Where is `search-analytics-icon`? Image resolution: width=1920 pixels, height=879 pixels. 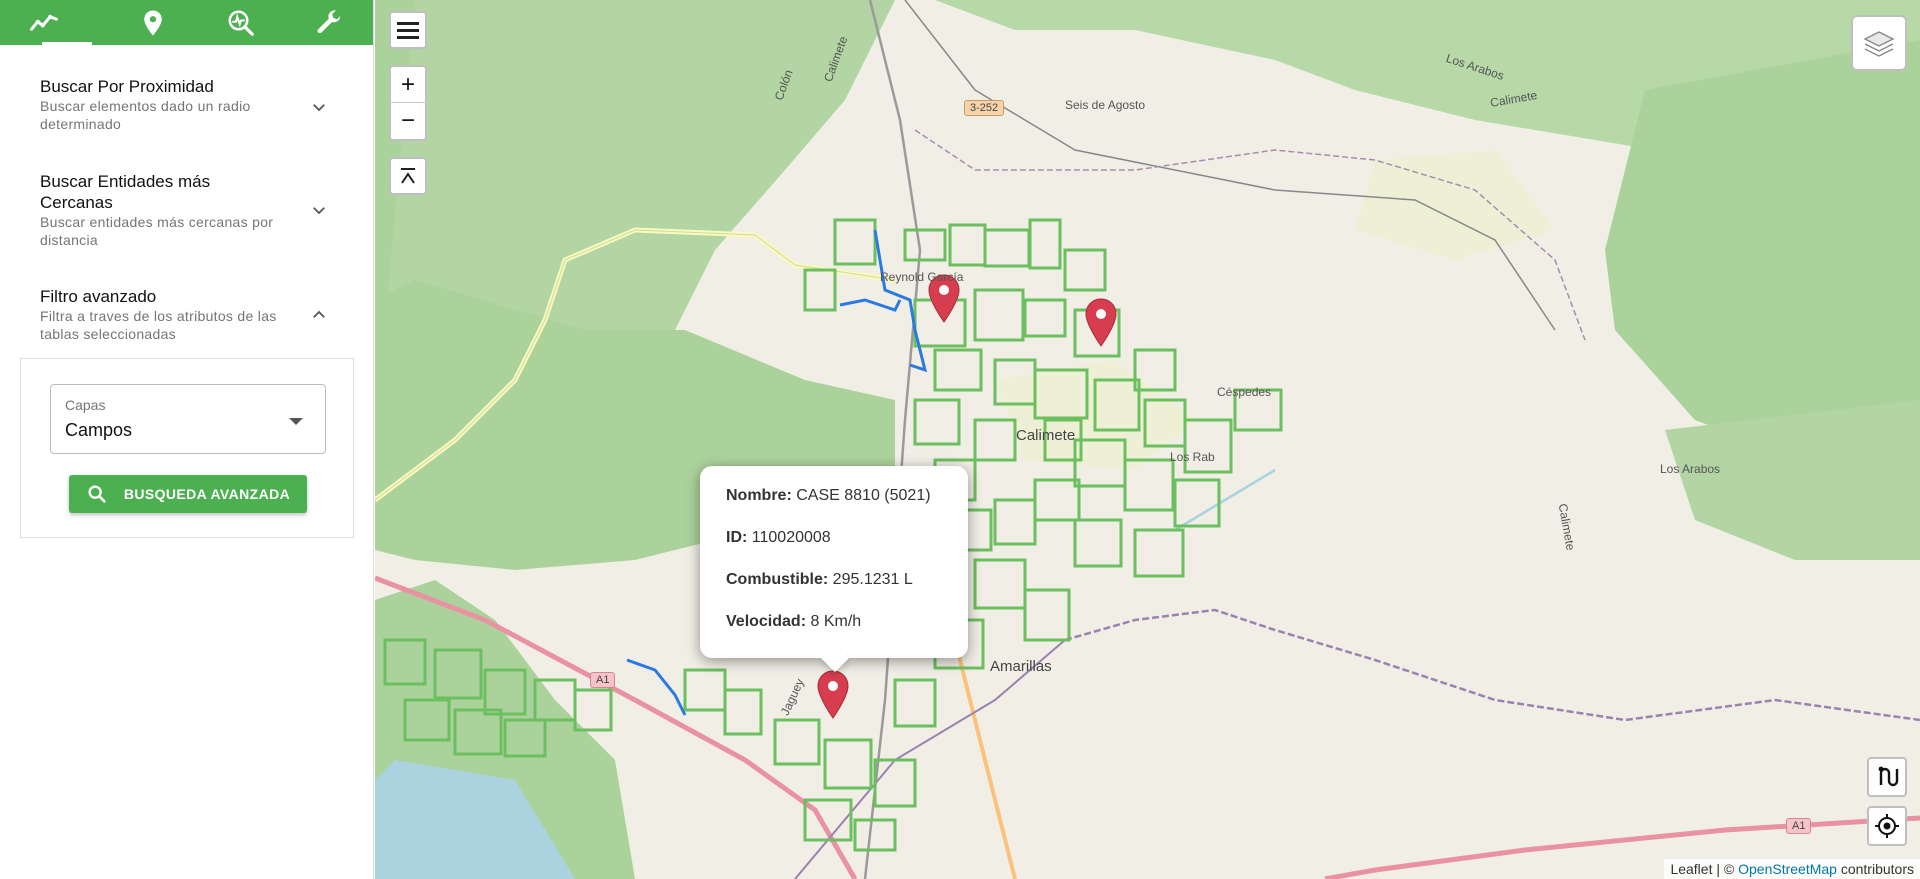
search-analytics-icon is located at coordinates (241, 23).